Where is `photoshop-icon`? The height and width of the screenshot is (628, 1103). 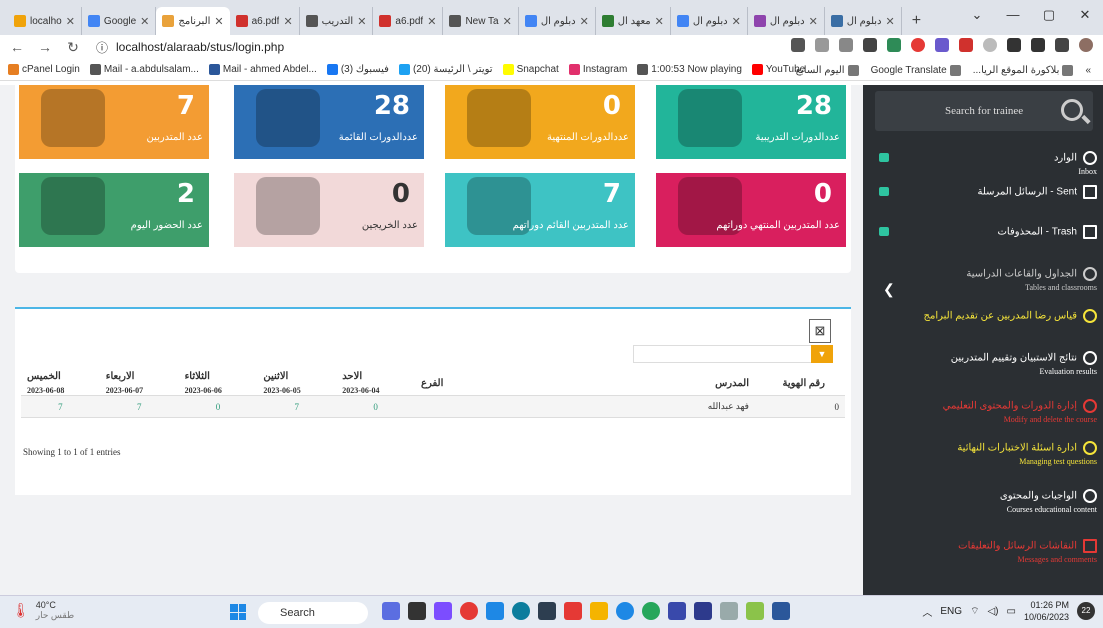
photoshop-icon is located at coordinates (703, 611).